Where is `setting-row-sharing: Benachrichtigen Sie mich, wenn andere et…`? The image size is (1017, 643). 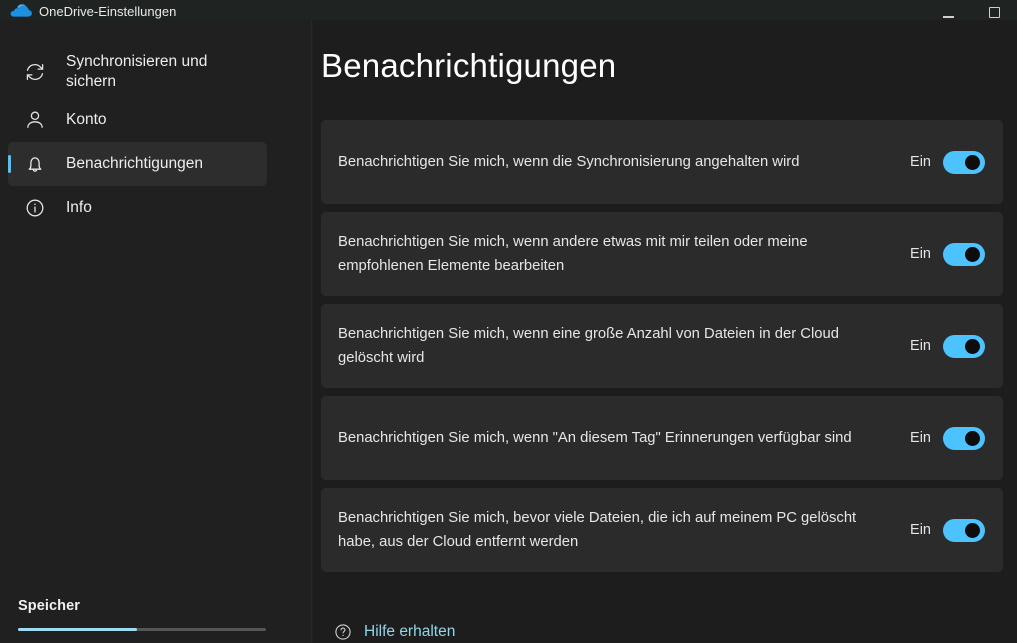 setting-row-sharing: Benachrichtigen Sie mich, wenn andere et… is located at coordinates (662, 254).